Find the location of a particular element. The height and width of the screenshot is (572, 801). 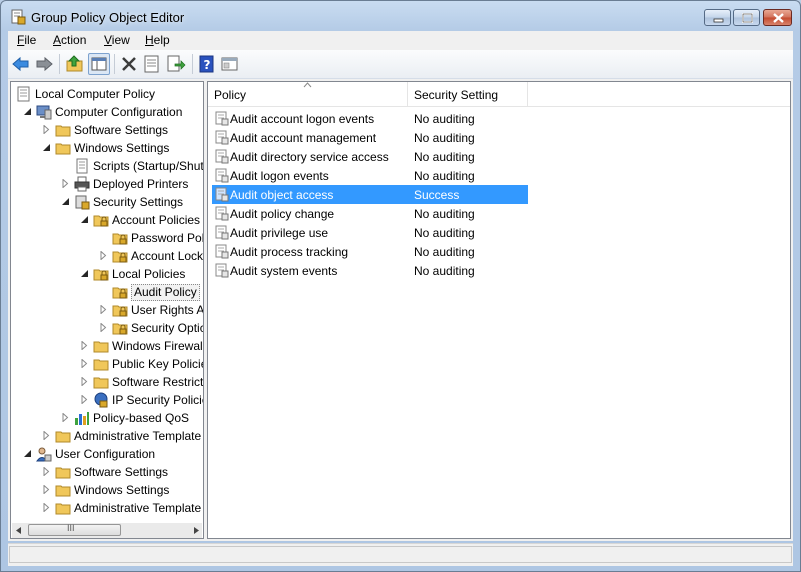

tree-item: Policy-based QoS is located at coordinates (107, 418).